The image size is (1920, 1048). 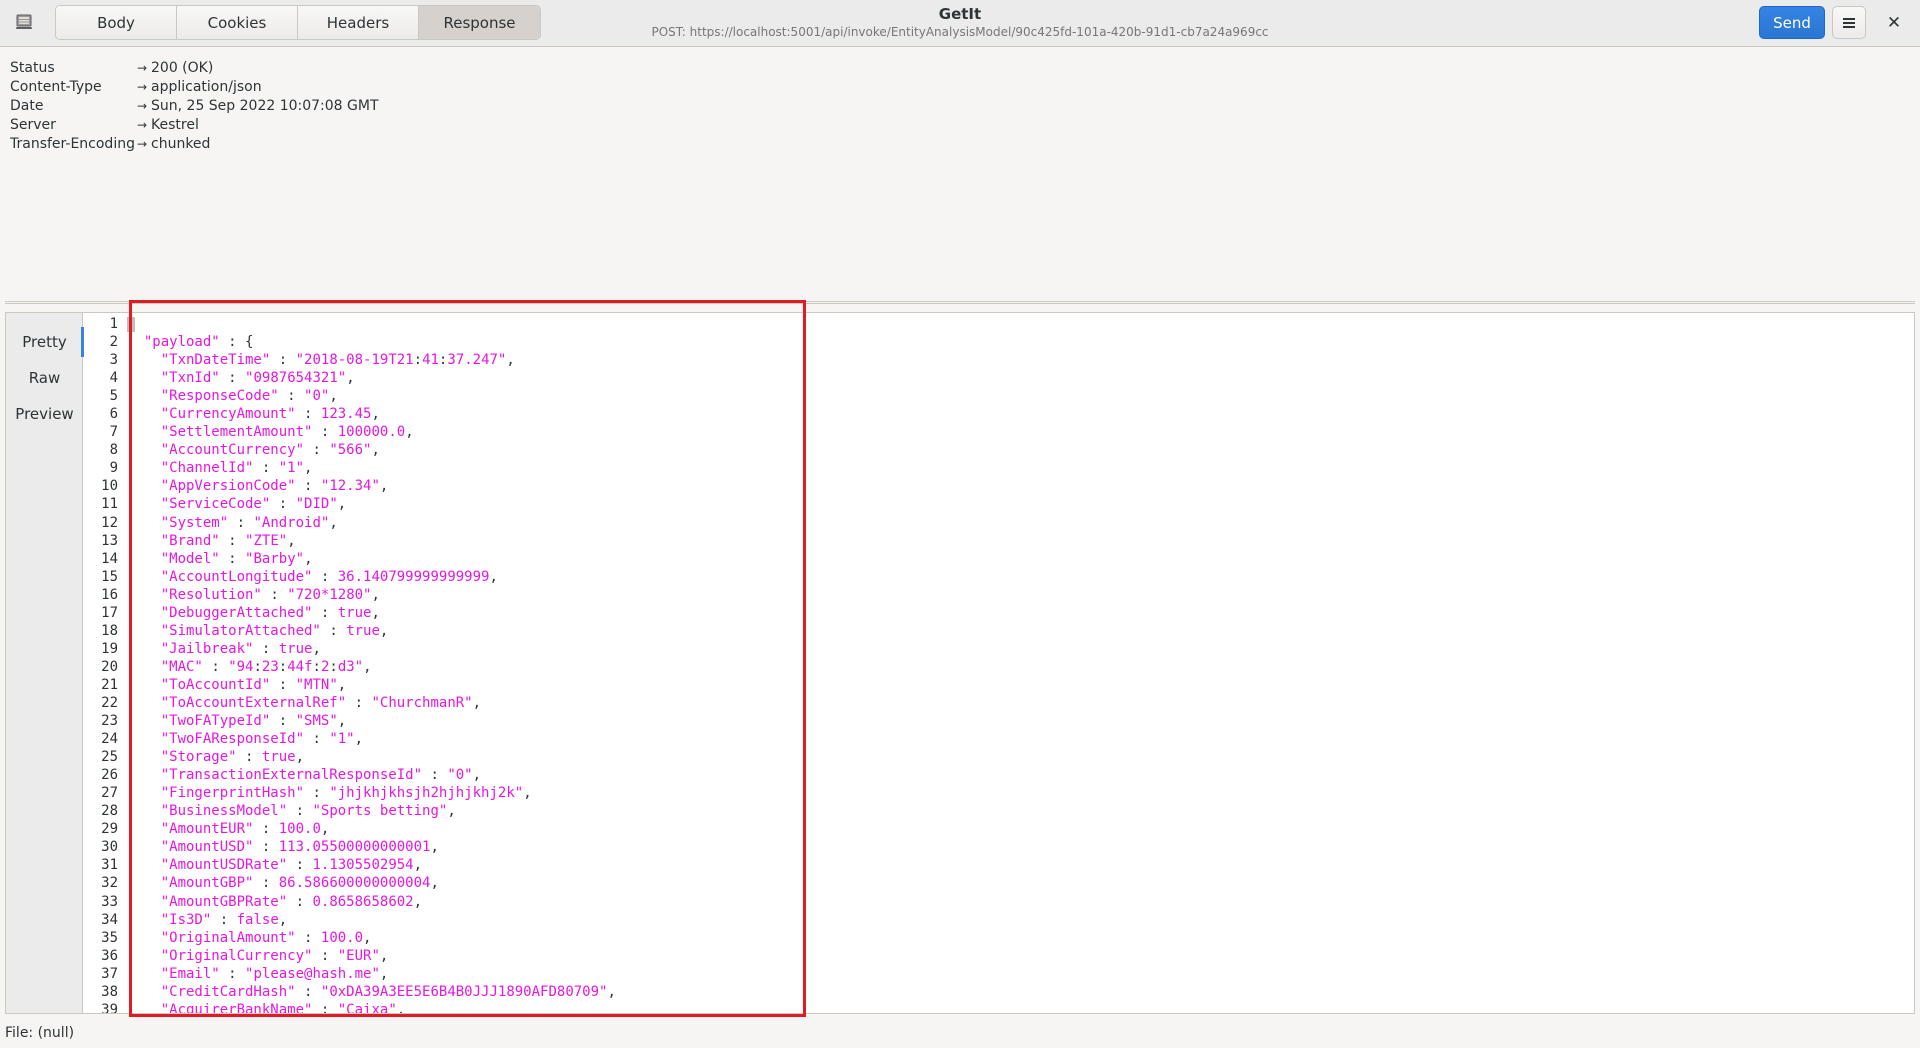 I want to click on code-line: "System" : "Android",, so click(x=1017, y=523).